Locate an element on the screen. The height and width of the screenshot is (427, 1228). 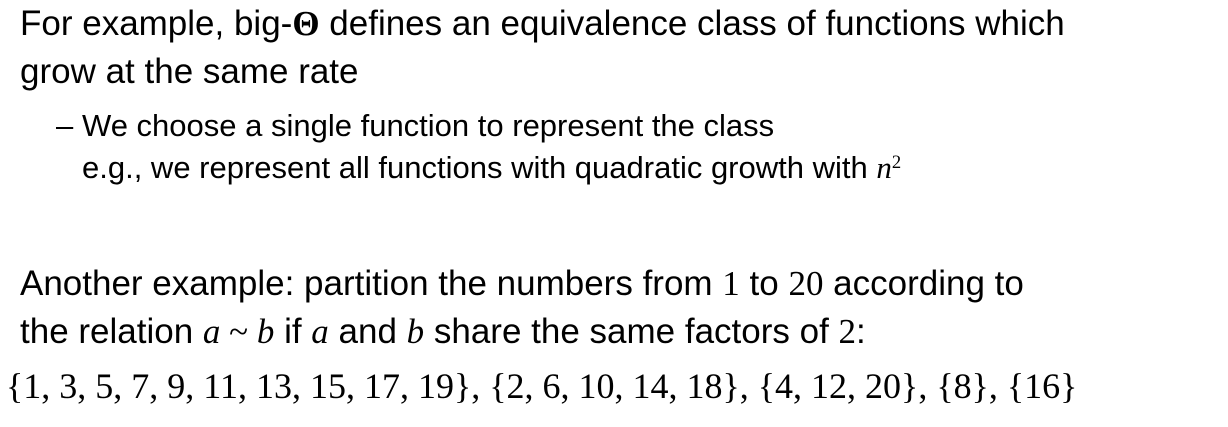
relation-a: a is located at coordinates (211, 331).